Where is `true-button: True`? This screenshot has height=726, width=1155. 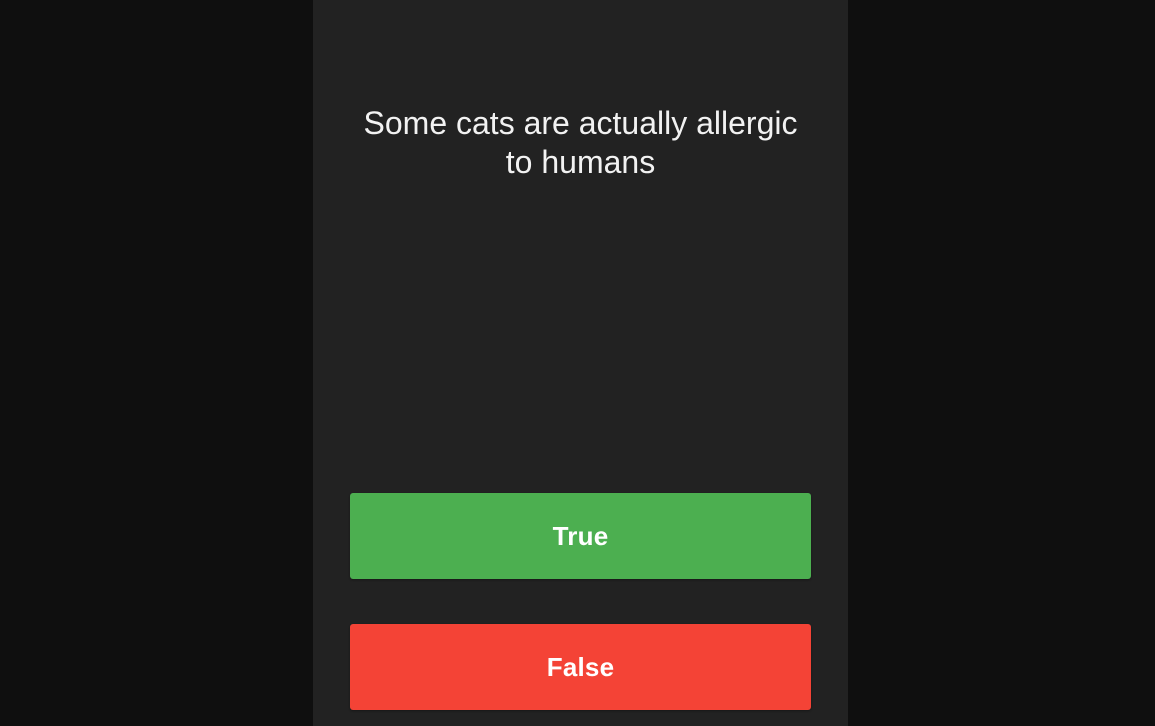
true-button: True is located at coordinates (580, 536).